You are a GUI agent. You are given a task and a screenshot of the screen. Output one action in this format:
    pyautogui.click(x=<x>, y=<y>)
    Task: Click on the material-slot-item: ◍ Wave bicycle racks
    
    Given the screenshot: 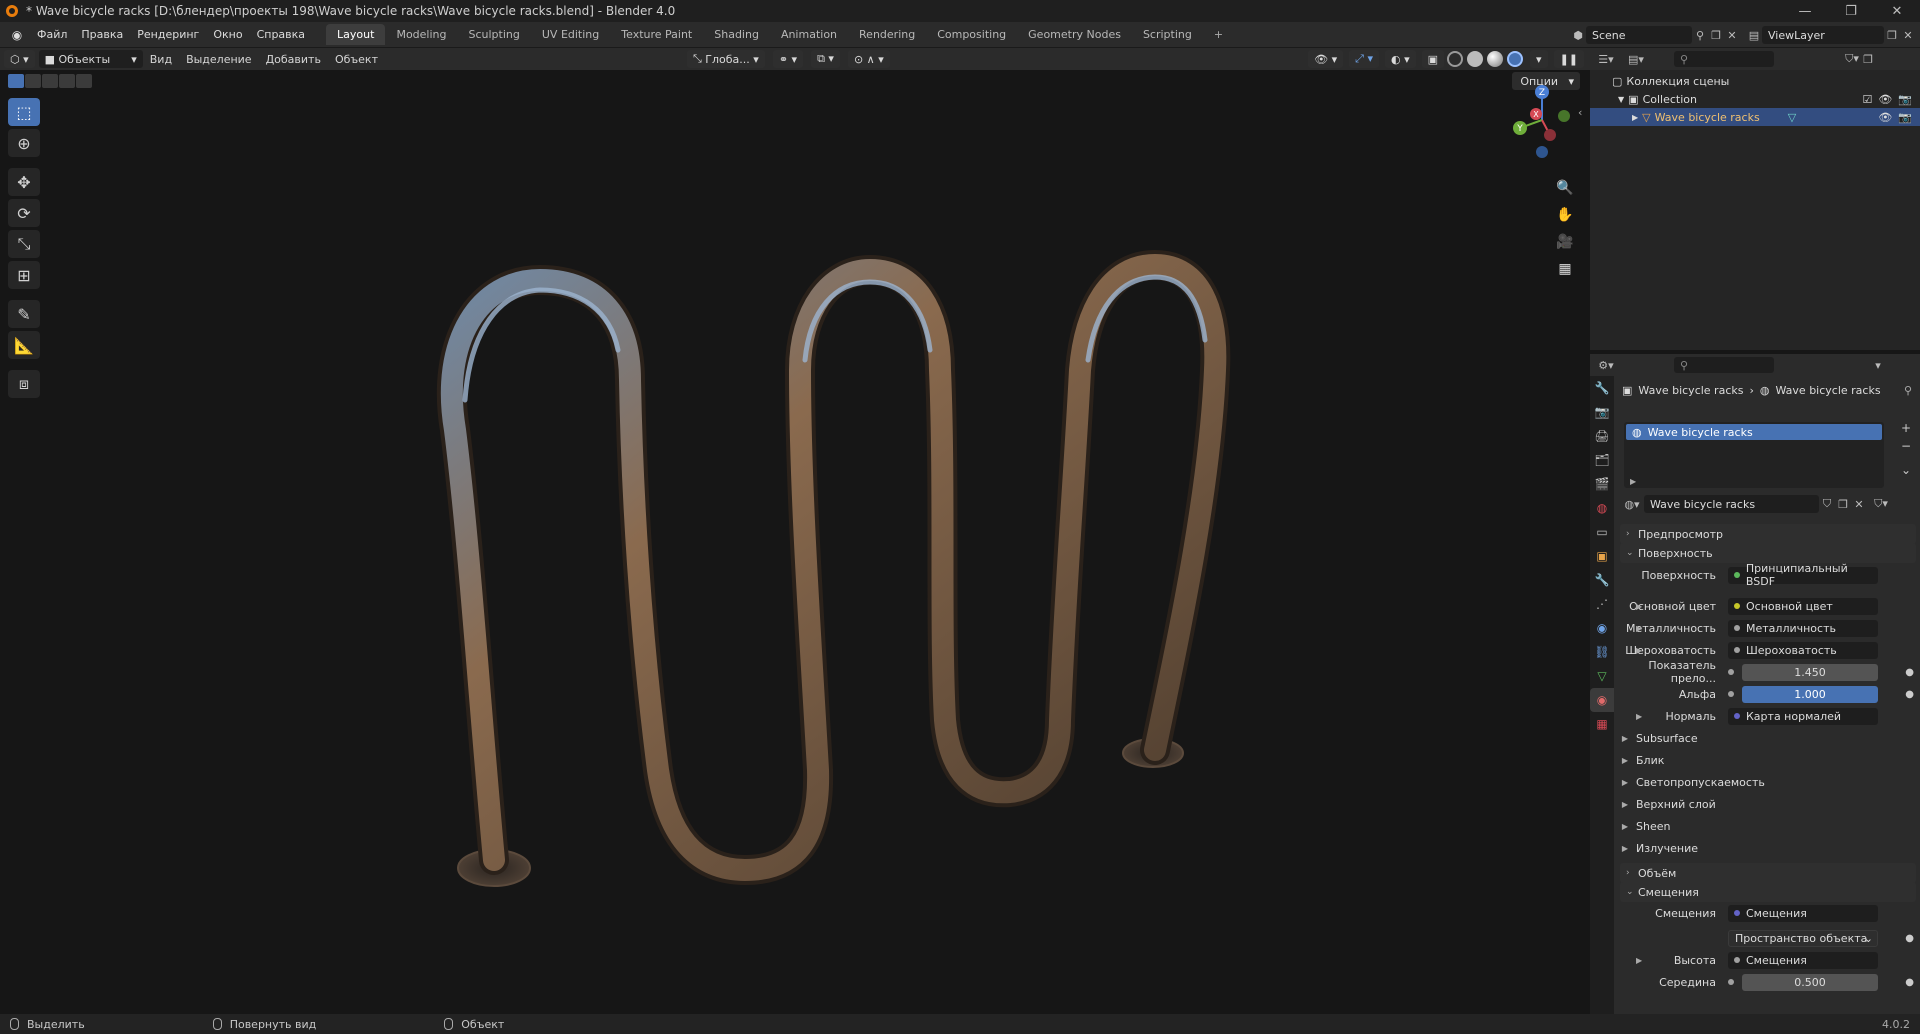 What is the action you would take?
    pyautogui.click(x=1754, y=432)
    